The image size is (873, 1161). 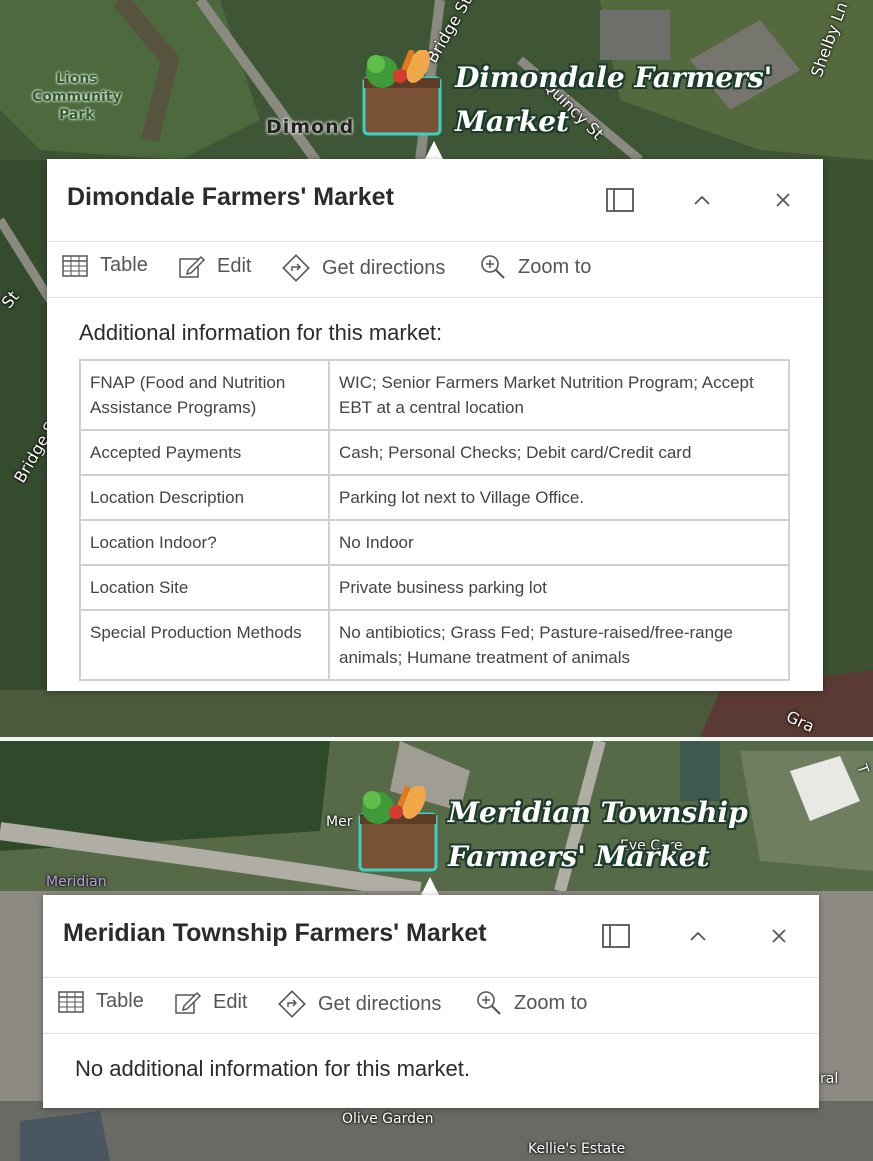 I want to click on popup-header: Dimondale Farmers' Market, so click(x=435, y=200).